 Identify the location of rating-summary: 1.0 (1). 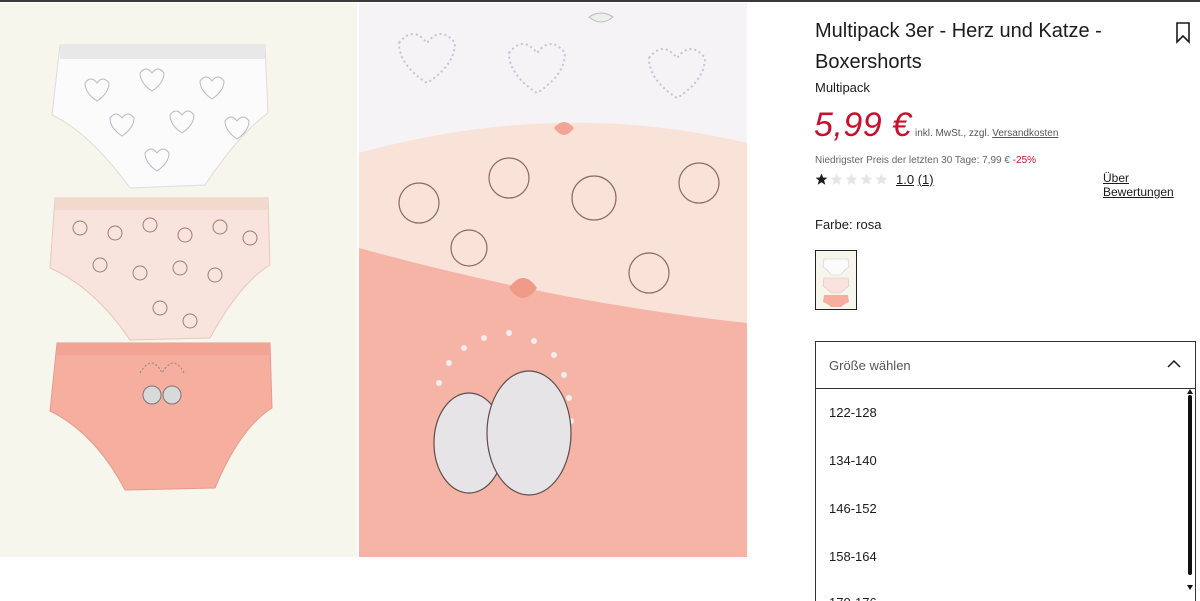
(874, 179).